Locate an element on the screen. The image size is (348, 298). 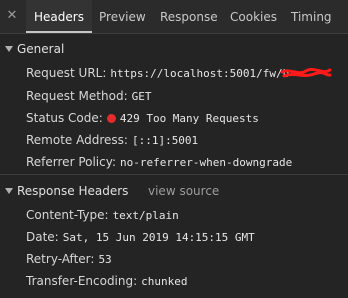
response-header-row: Date: Sat, 15 Jun 2019 14:15:15 GMT is located at coordinates (140, 237).